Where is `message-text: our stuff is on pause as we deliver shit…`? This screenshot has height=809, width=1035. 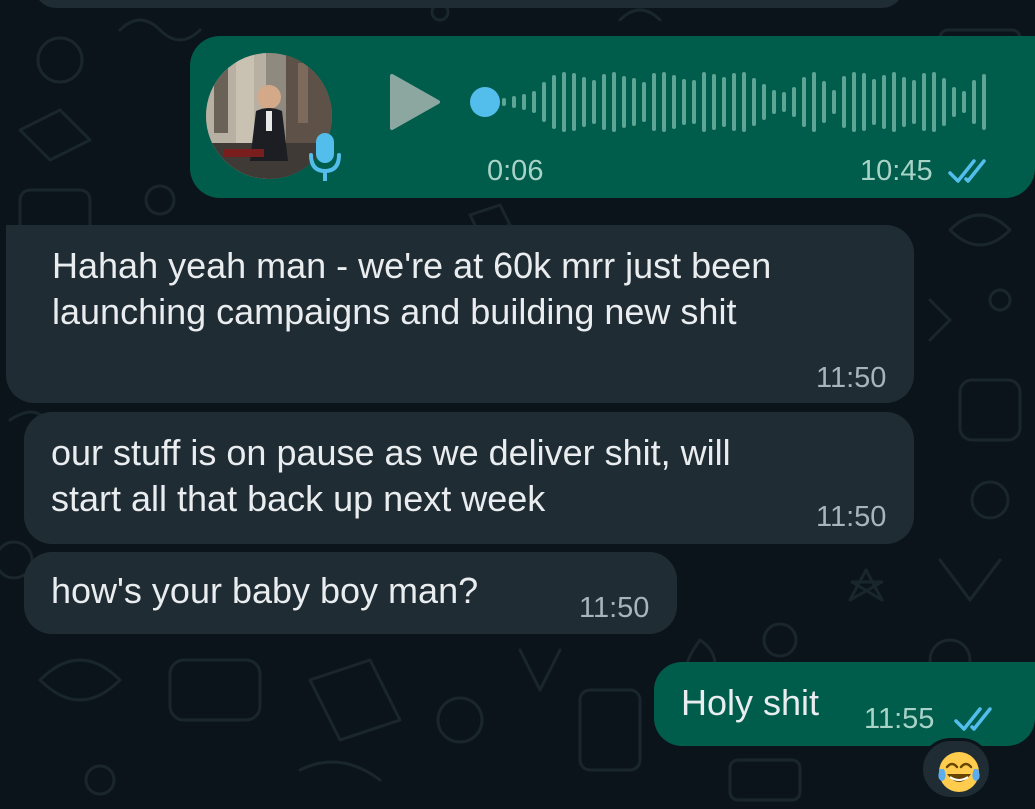 message-text: our stuff is on pause as we deliver shit… is located at coordinates (391, 475).